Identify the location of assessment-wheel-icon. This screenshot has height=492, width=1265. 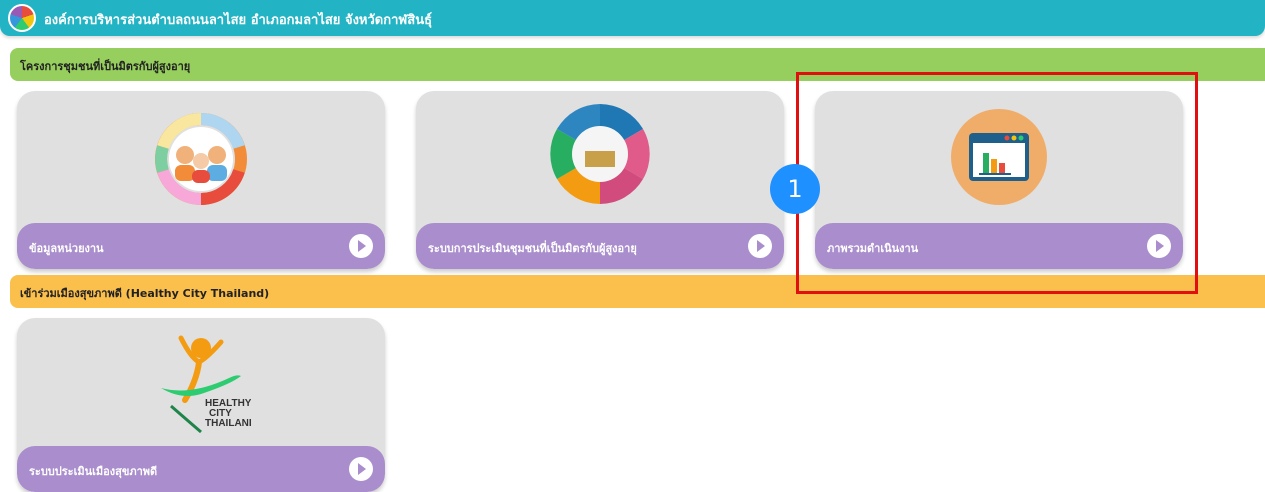
(600, 154).